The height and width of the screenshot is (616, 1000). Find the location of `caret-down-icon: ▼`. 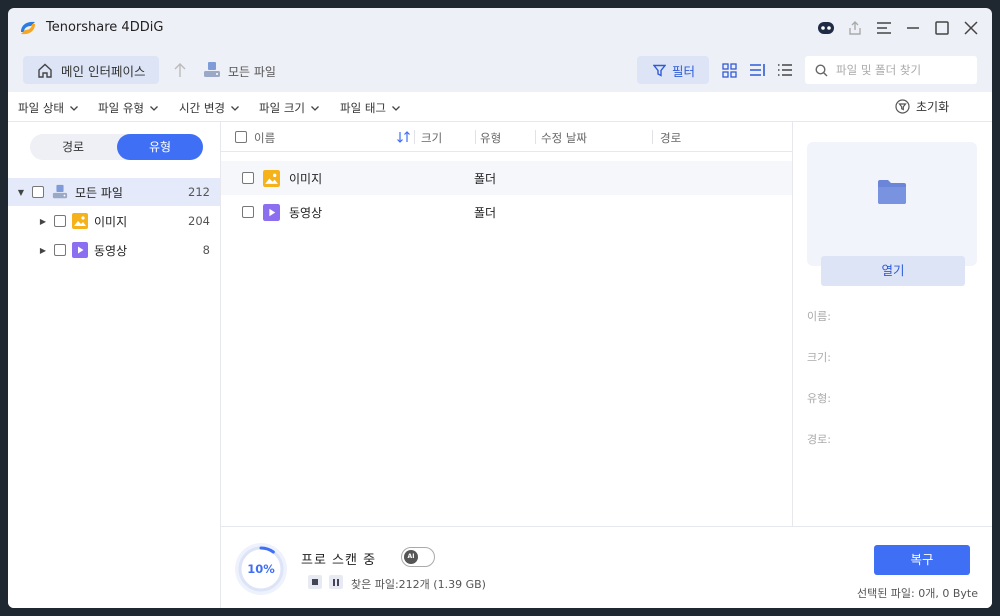

caret-down-icon: ▼ is located at coordinates (21, 192).